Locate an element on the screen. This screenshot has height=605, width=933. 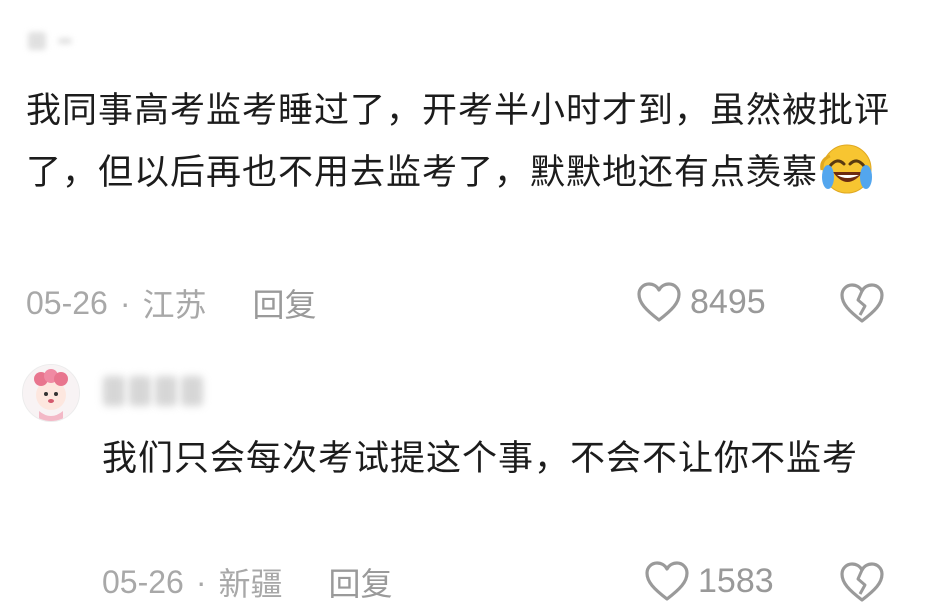
laughing-crying-emoji-icon is located at coordinates (847, 169).